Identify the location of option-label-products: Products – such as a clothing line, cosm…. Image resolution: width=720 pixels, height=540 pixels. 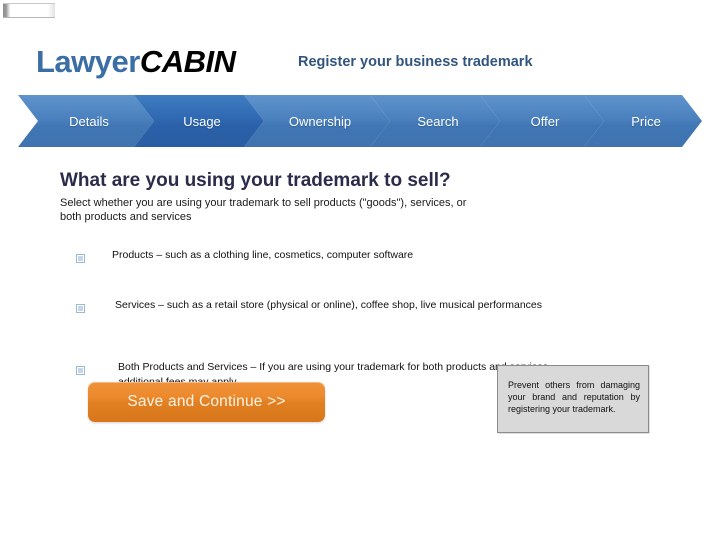
(263, 255).